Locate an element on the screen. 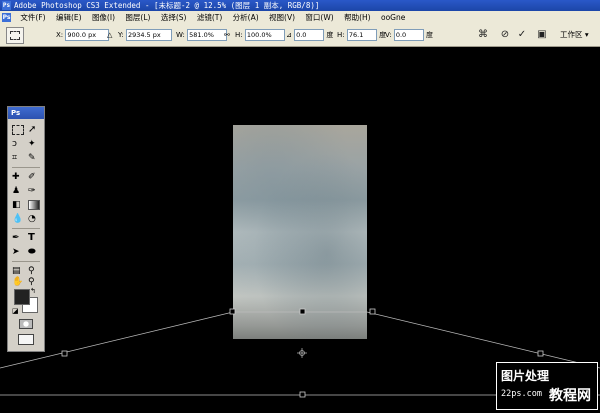 Image resolution: width=600 pixels, height=413 pixels. shape-tool-icon: ⬬ is located at coordinates (34, 252).